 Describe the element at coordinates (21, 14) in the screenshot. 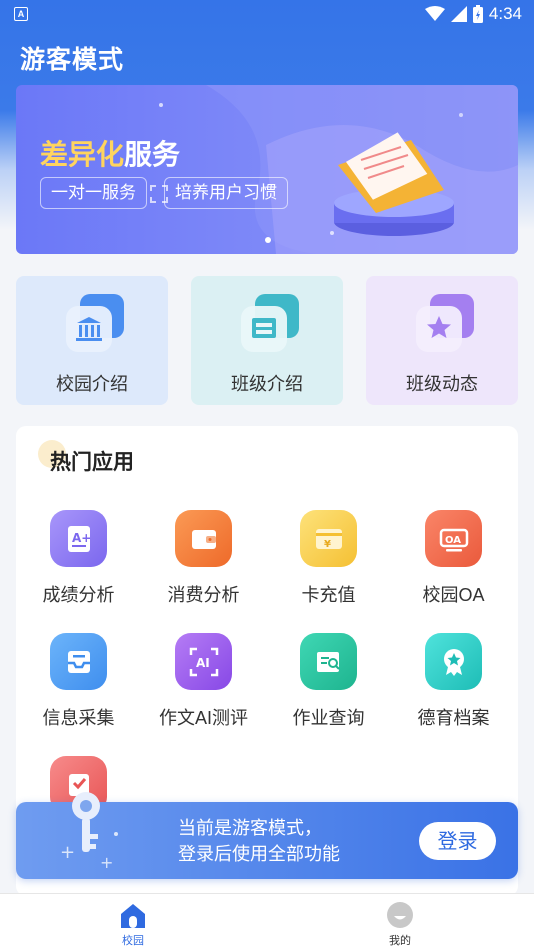

I see `notification-indicator-icon: A` at that location.